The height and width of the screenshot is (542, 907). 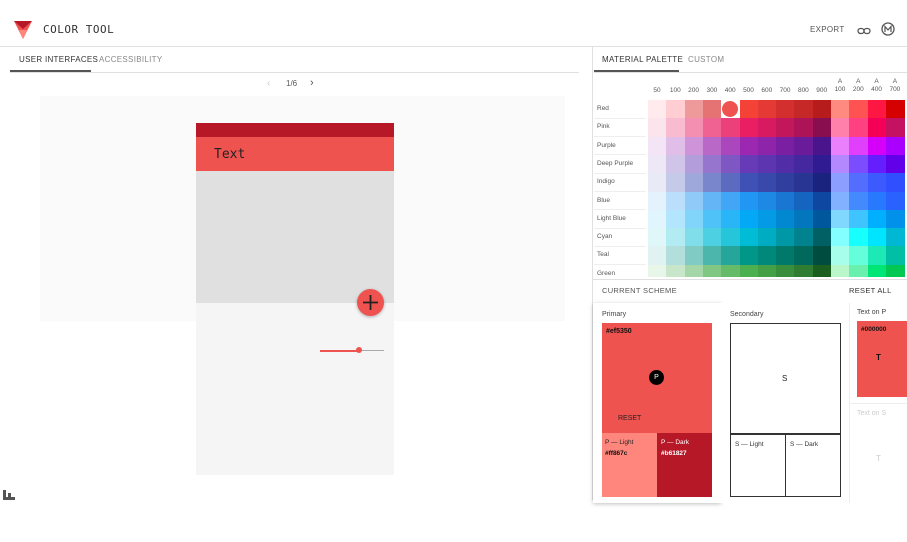 I want to click on feedback-icon, so click(x=9, y=493).